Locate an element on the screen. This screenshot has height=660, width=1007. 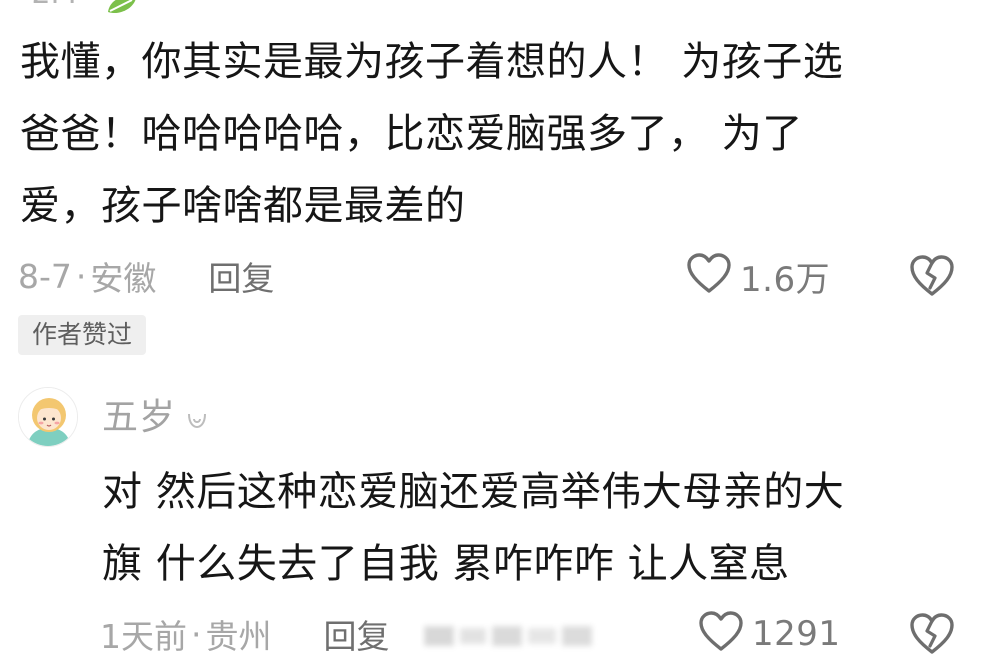
comment-1-like-button: 1.6万 is located at coordinates (758, 276).